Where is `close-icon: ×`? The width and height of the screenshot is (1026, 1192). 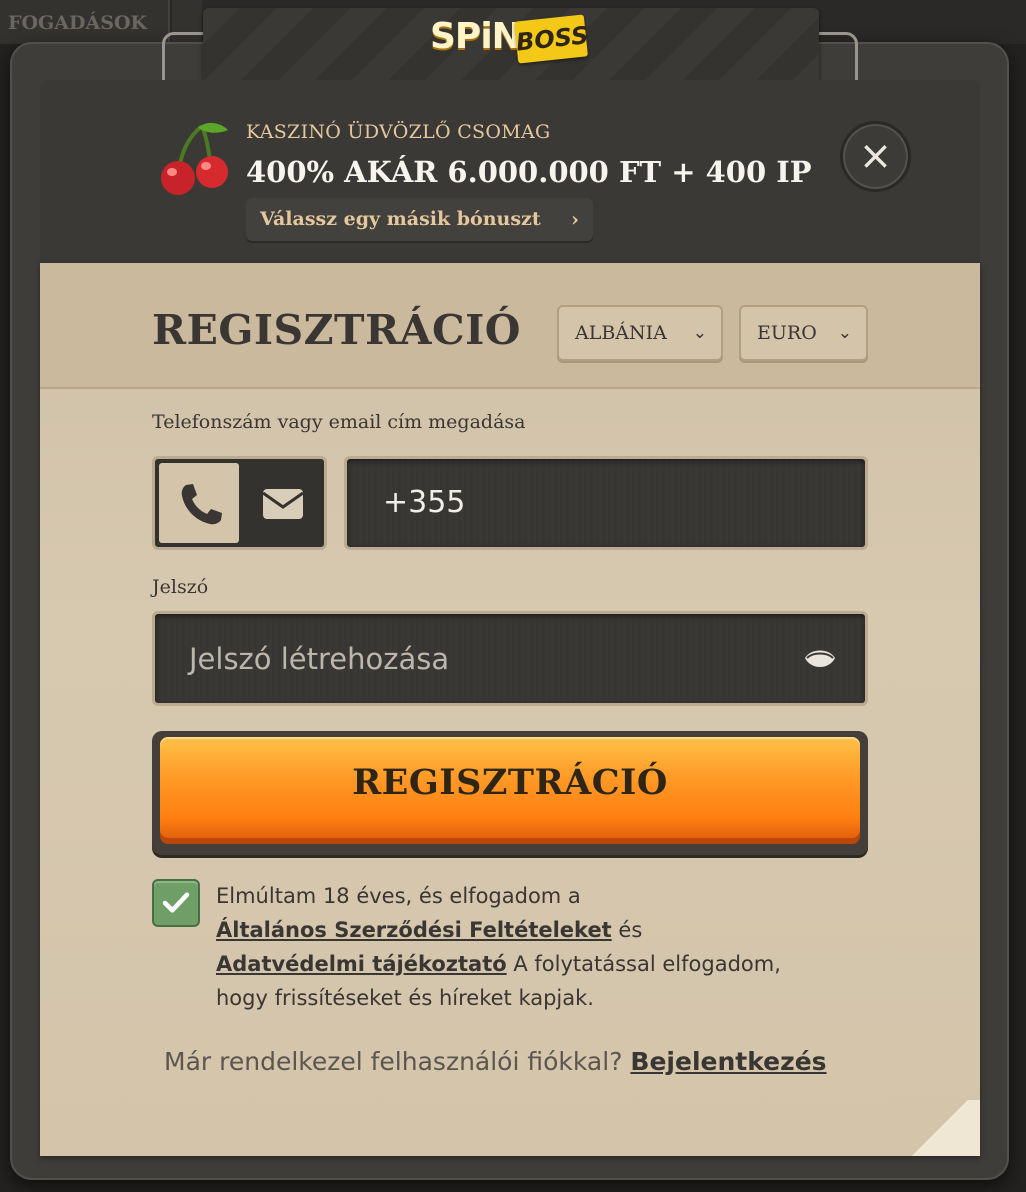
close-icon: × is located at coordinates (875, 156).